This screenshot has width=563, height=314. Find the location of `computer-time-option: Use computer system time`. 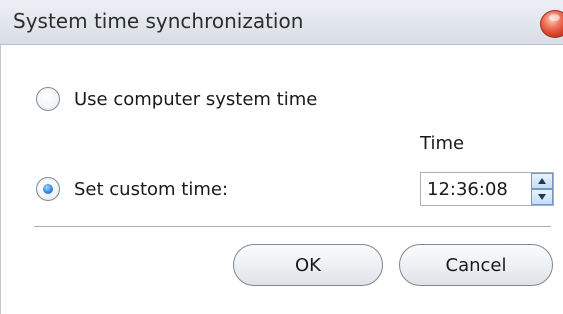

computer-time-option: Use computer system time is located at coordinates (176, 99).